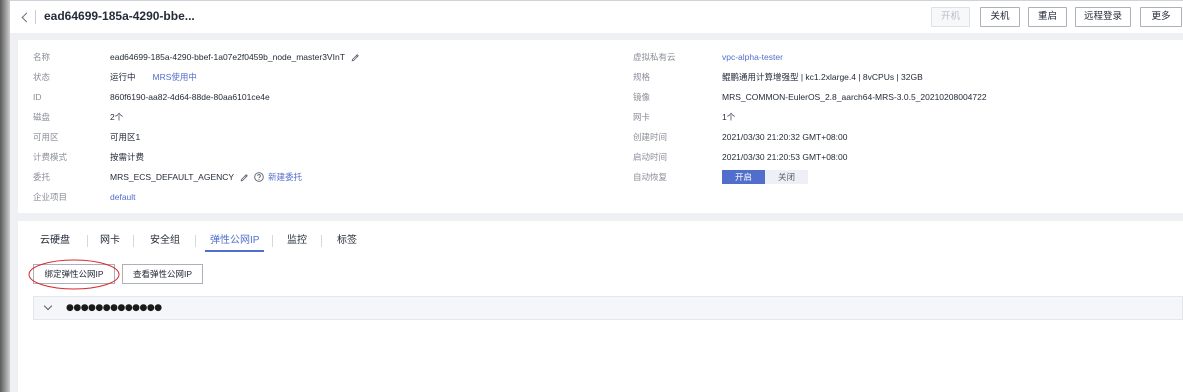  What do you see at coordinates (285, 177) in the screenshot?
I see `create-agency-link: 新建委托` at bounding box center [285, 177].